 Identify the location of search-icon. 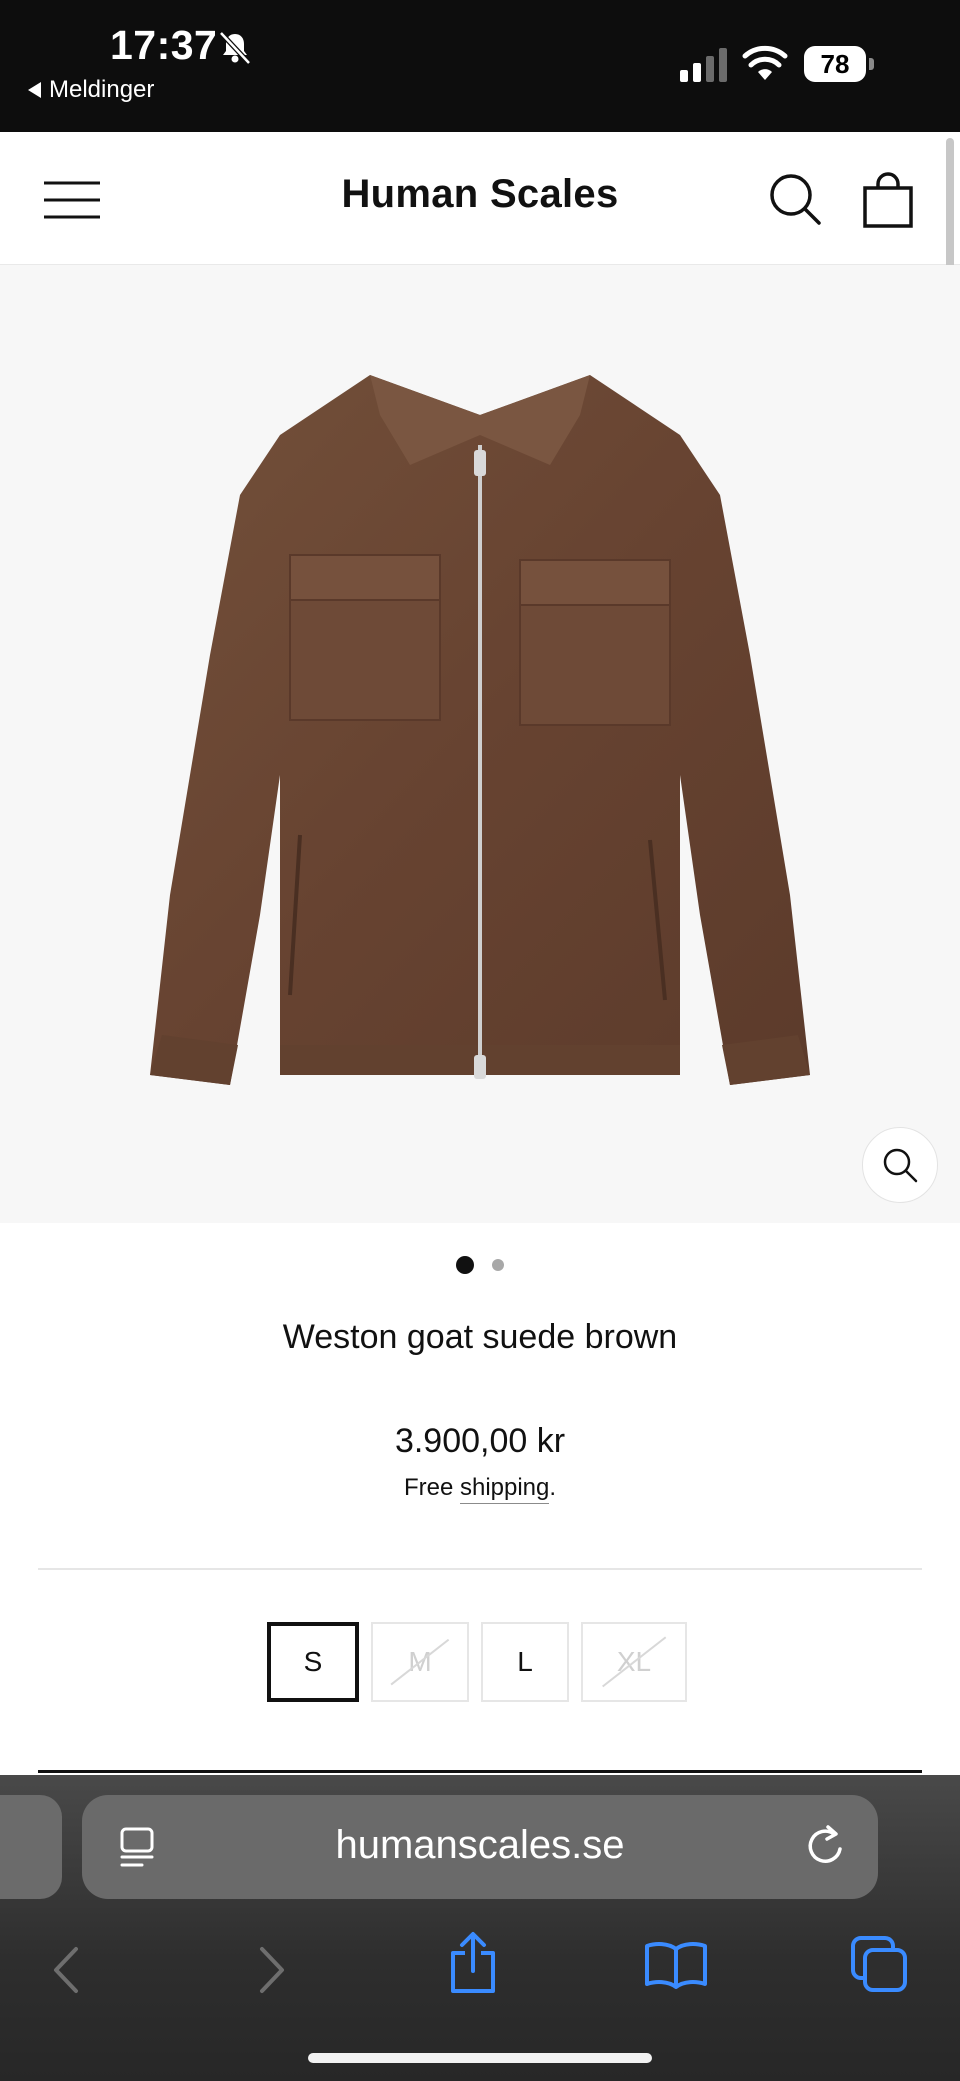
(795, 199).